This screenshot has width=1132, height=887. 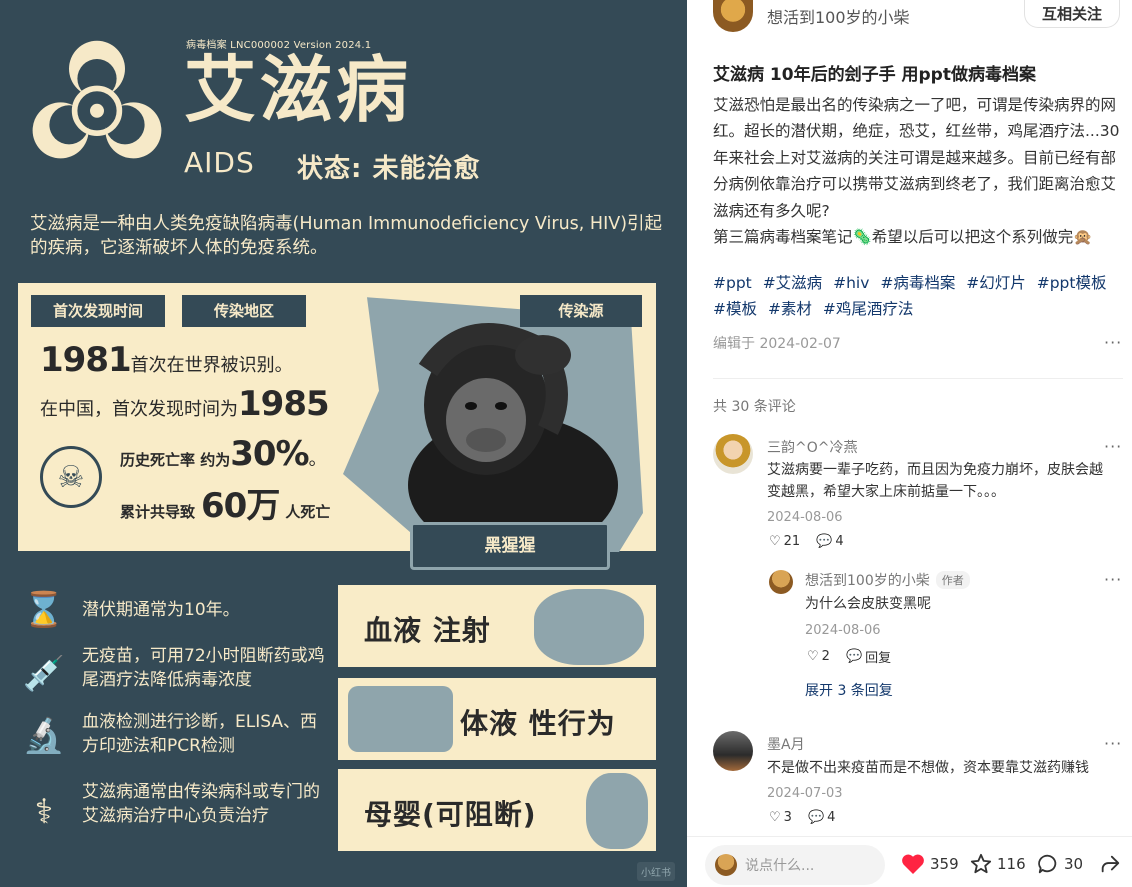 What do you see at coordinates (944, 864) in the screenshot?
I see `like-count: 359` at bounding box center [944, 864].